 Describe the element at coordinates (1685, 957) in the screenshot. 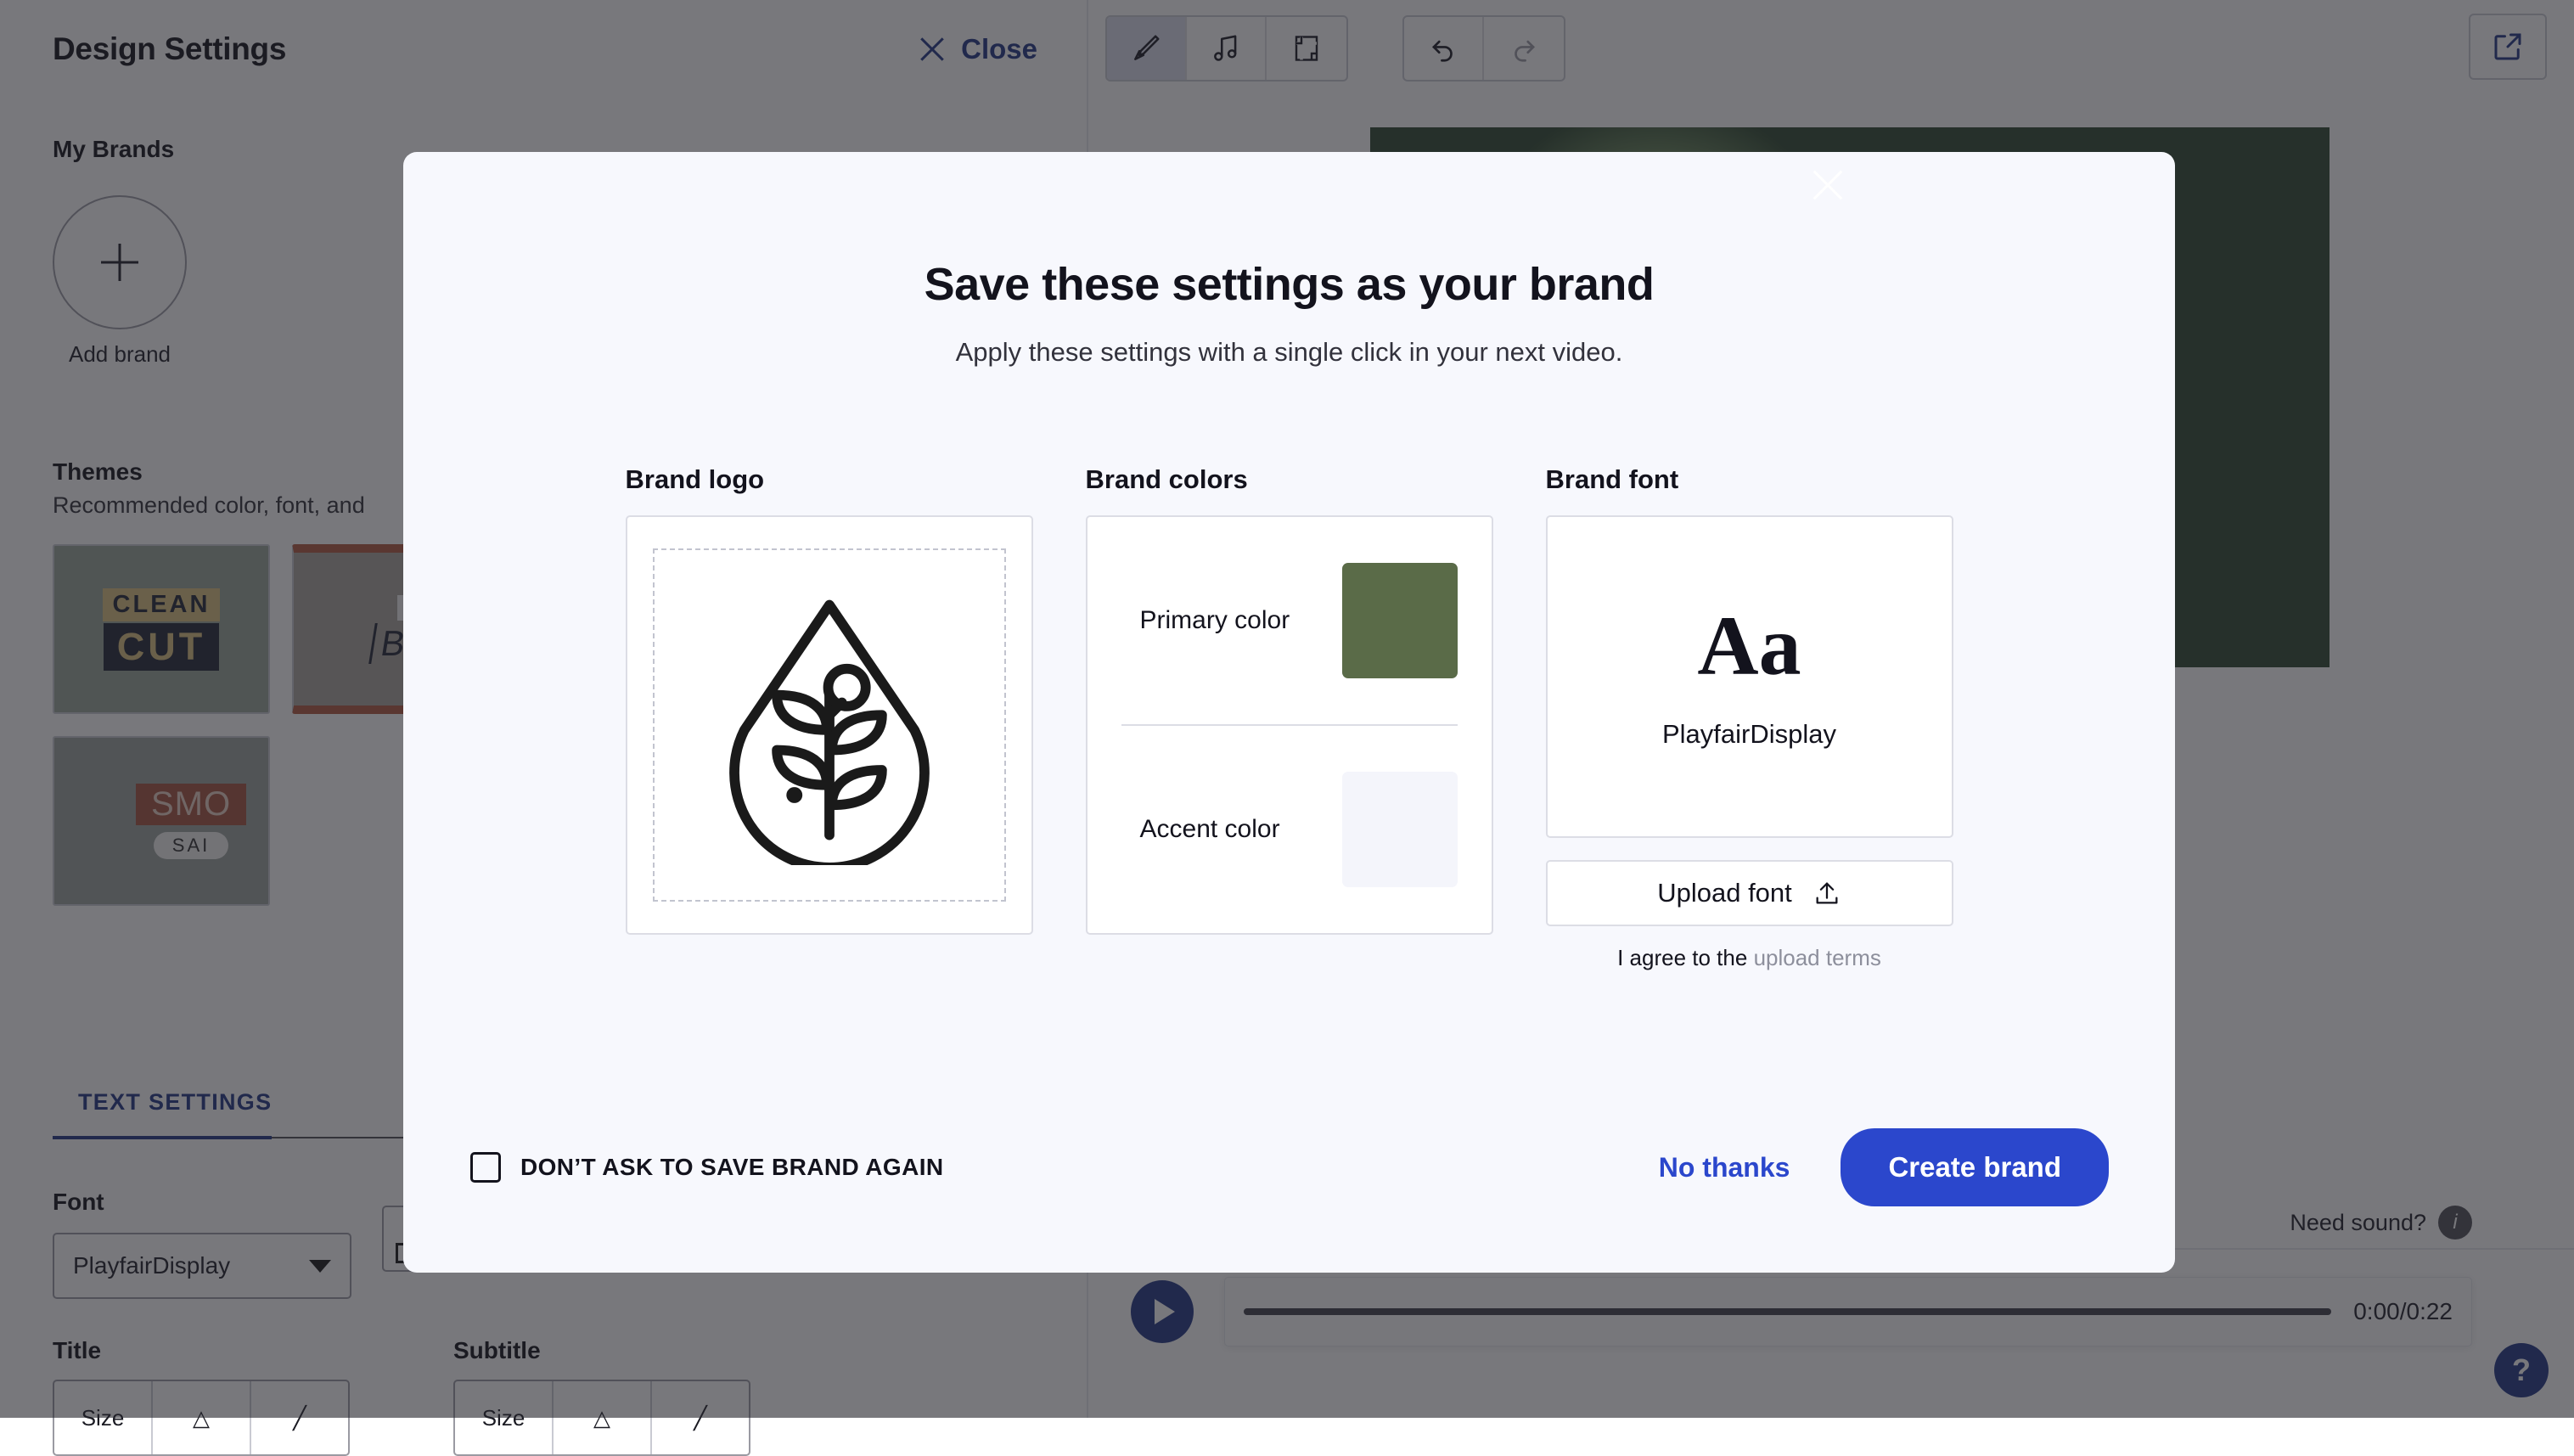

I see `upload-terms-prefix: I agree to the` at that location.